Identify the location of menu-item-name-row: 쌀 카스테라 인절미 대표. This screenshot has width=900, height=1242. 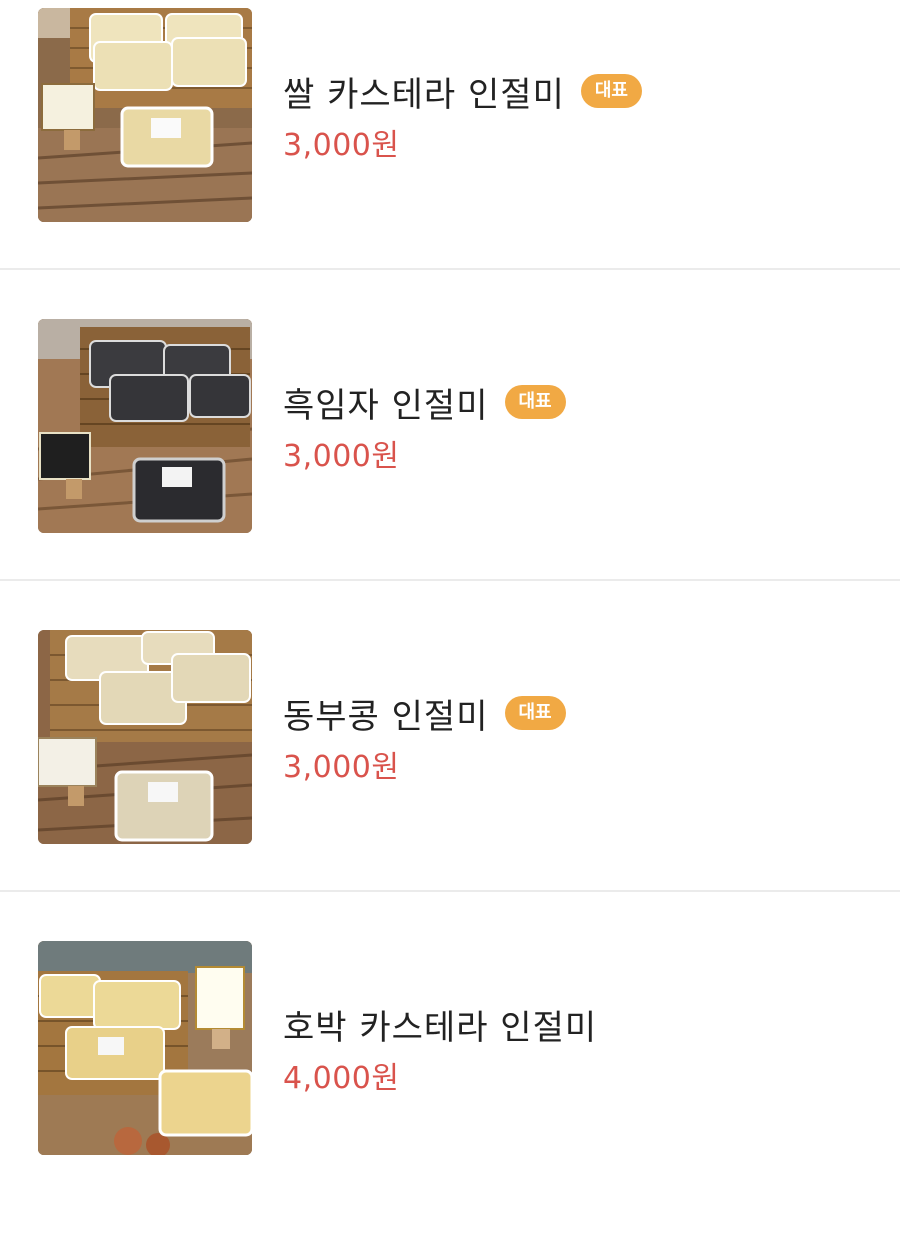
(583, 91).